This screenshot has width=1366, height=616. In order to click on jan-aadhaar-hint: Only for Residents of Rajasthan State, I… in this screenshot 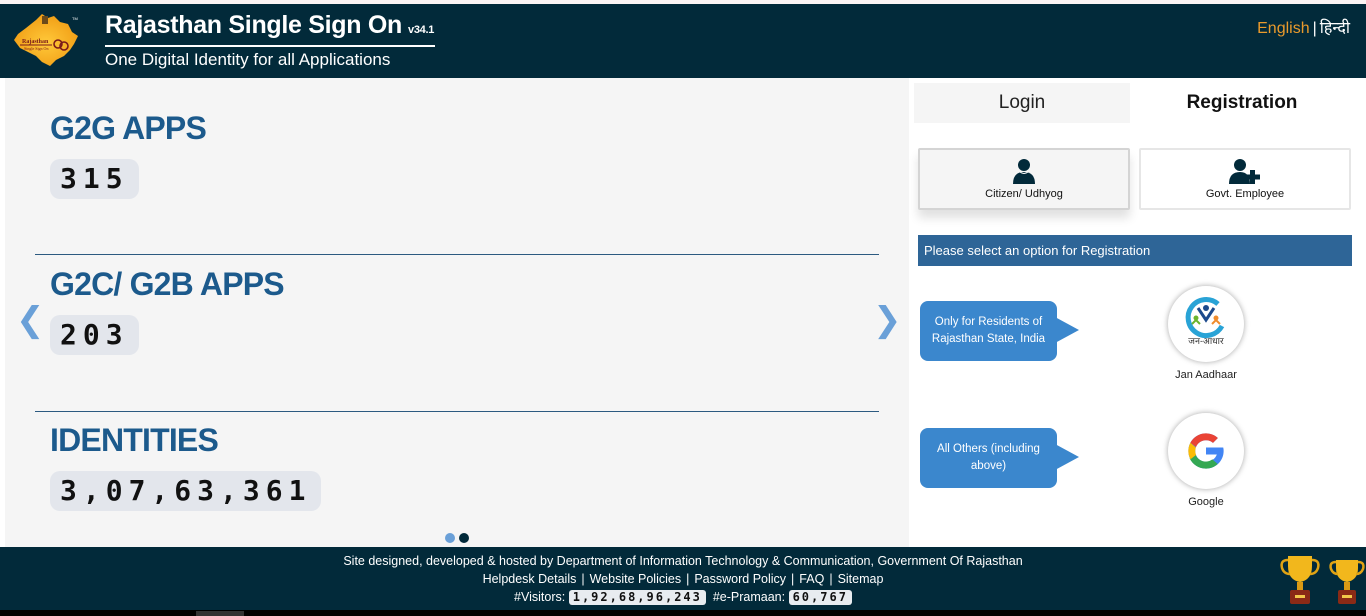, I will do `click(999, 331)`.